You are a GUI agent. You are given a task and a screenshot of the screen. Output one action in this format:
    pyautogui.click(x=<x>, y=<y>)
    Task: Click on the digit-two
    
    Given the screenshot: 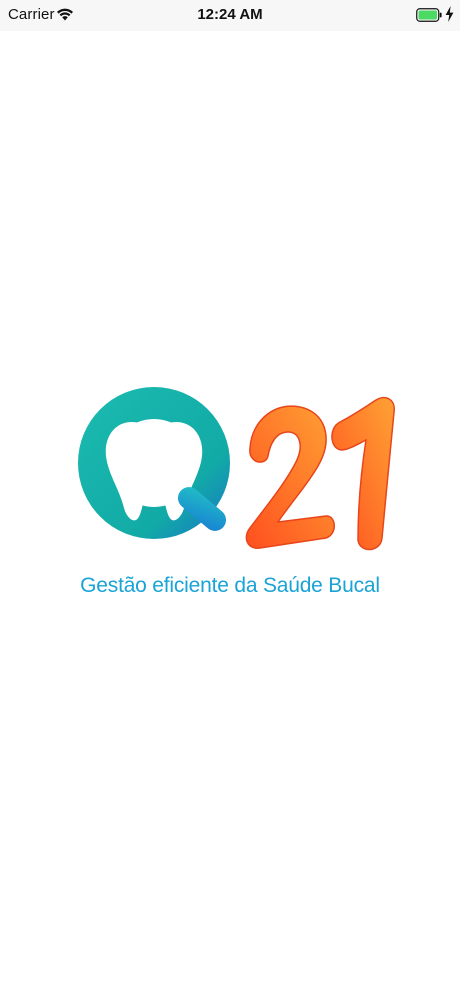 What is the action you would take?
    pyautogui.click(x=290, y=477)
    